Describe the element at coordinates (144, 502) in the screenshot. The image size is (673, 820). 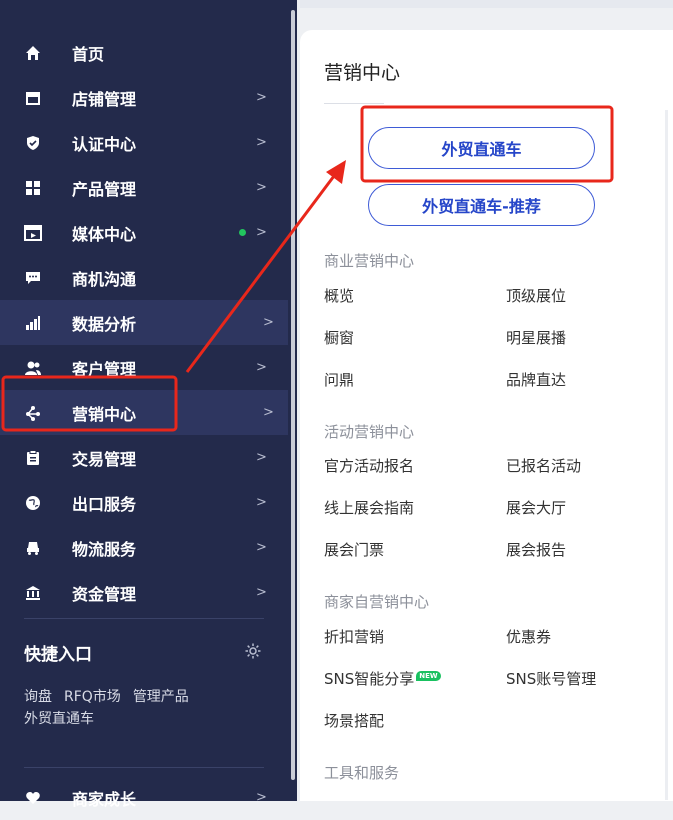
I see `sidebar-item-export-services: 出口服务 >` at that location.